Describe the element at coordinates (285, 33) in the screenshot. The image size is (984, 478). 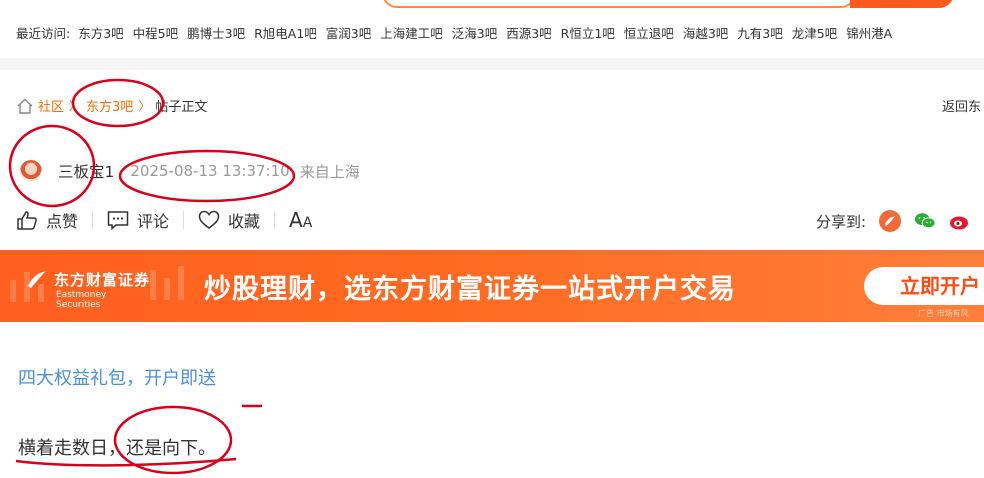
I see `recent-item: R旭电A1吧` at that location.